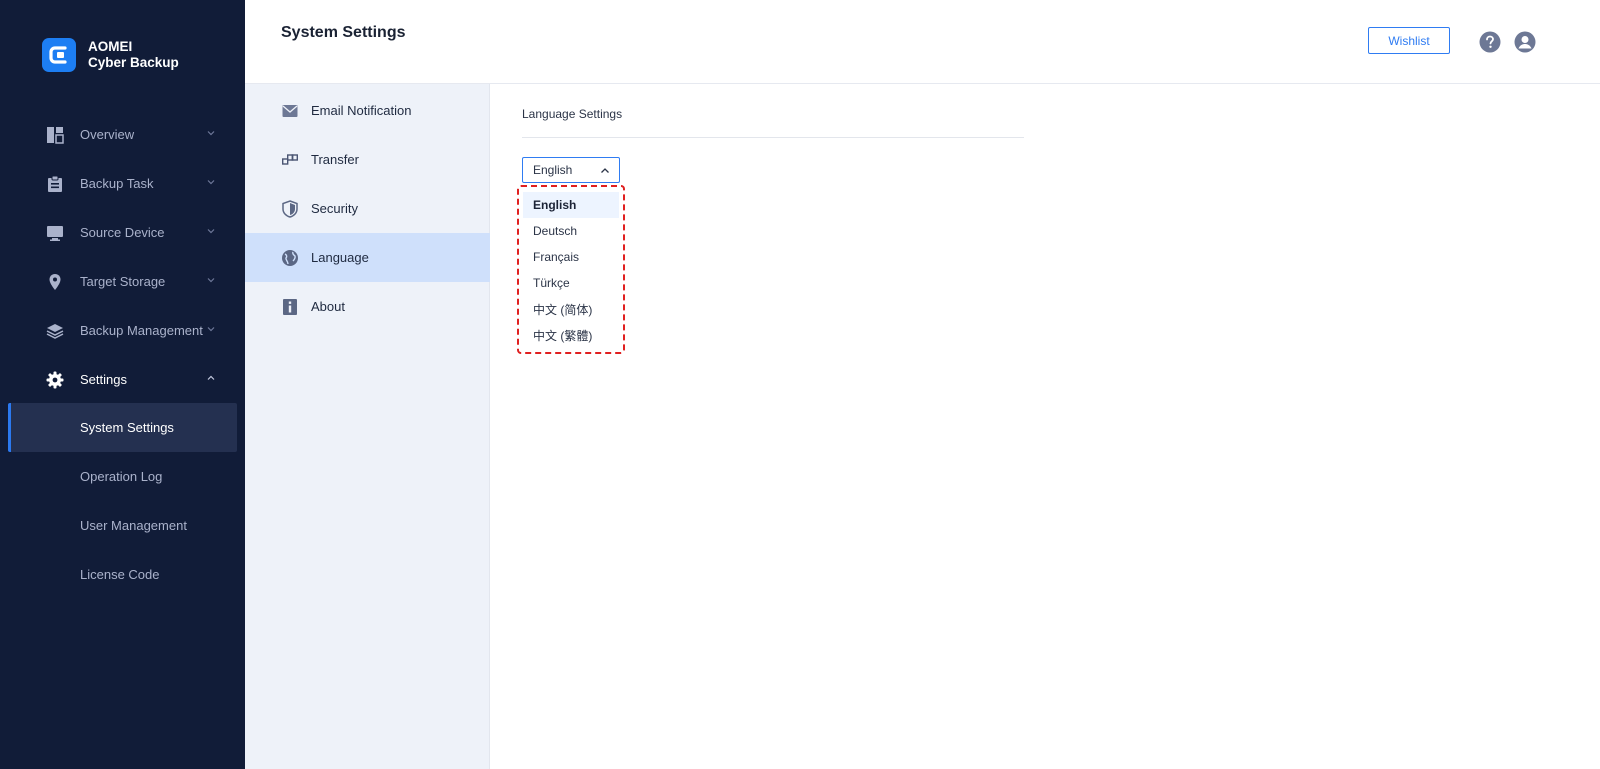 This screenshot has height=769, width=1600. I want to click on sidebar-item-backup-task: Backup Task, so click(122, 183).